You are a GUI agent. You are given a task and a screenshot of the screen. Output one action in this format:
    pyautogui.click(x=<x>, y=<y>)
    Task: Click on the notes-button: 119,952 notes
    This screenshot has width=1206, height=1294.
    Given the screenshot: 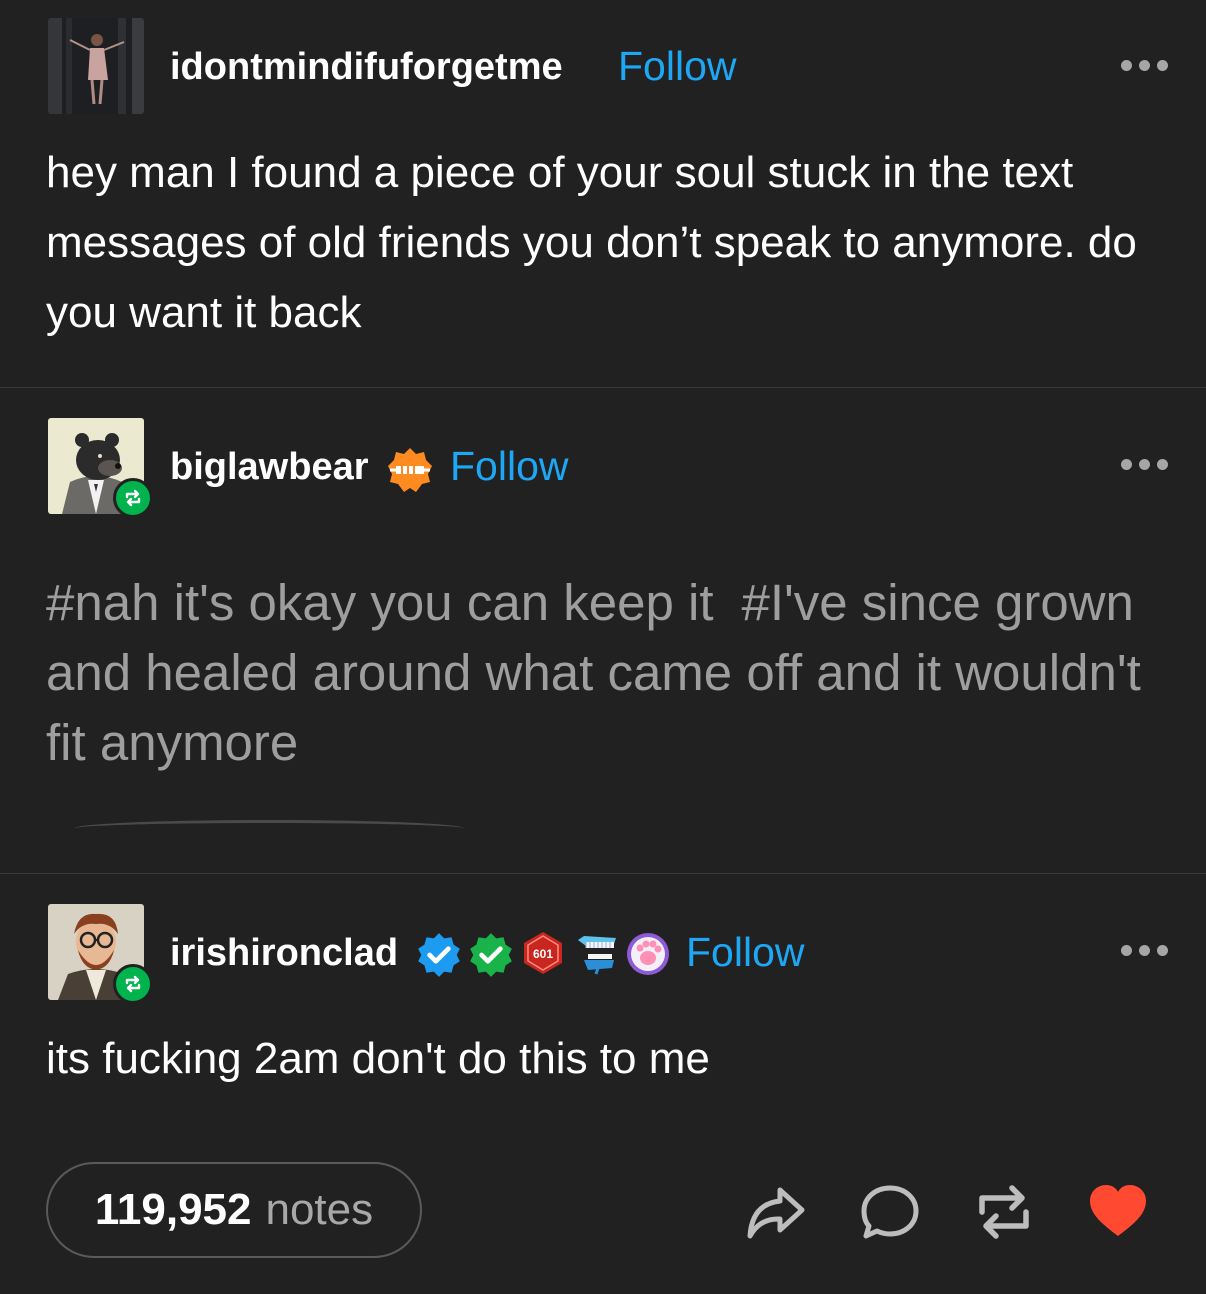 What is the action you would take?
    pyautogui.click(x=234, y=1210)
    